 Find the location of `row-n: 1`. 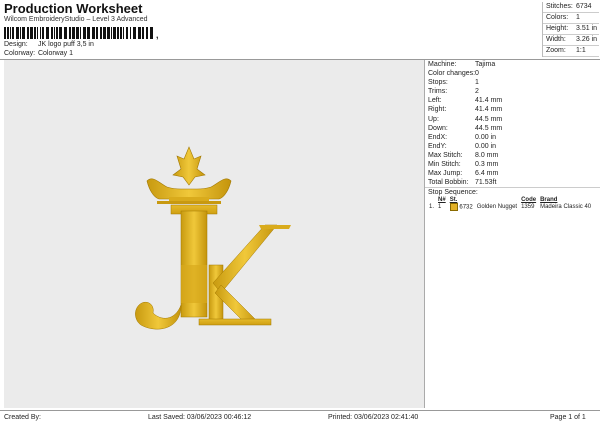

row-n: 1 is located at coordinates (440, 207).